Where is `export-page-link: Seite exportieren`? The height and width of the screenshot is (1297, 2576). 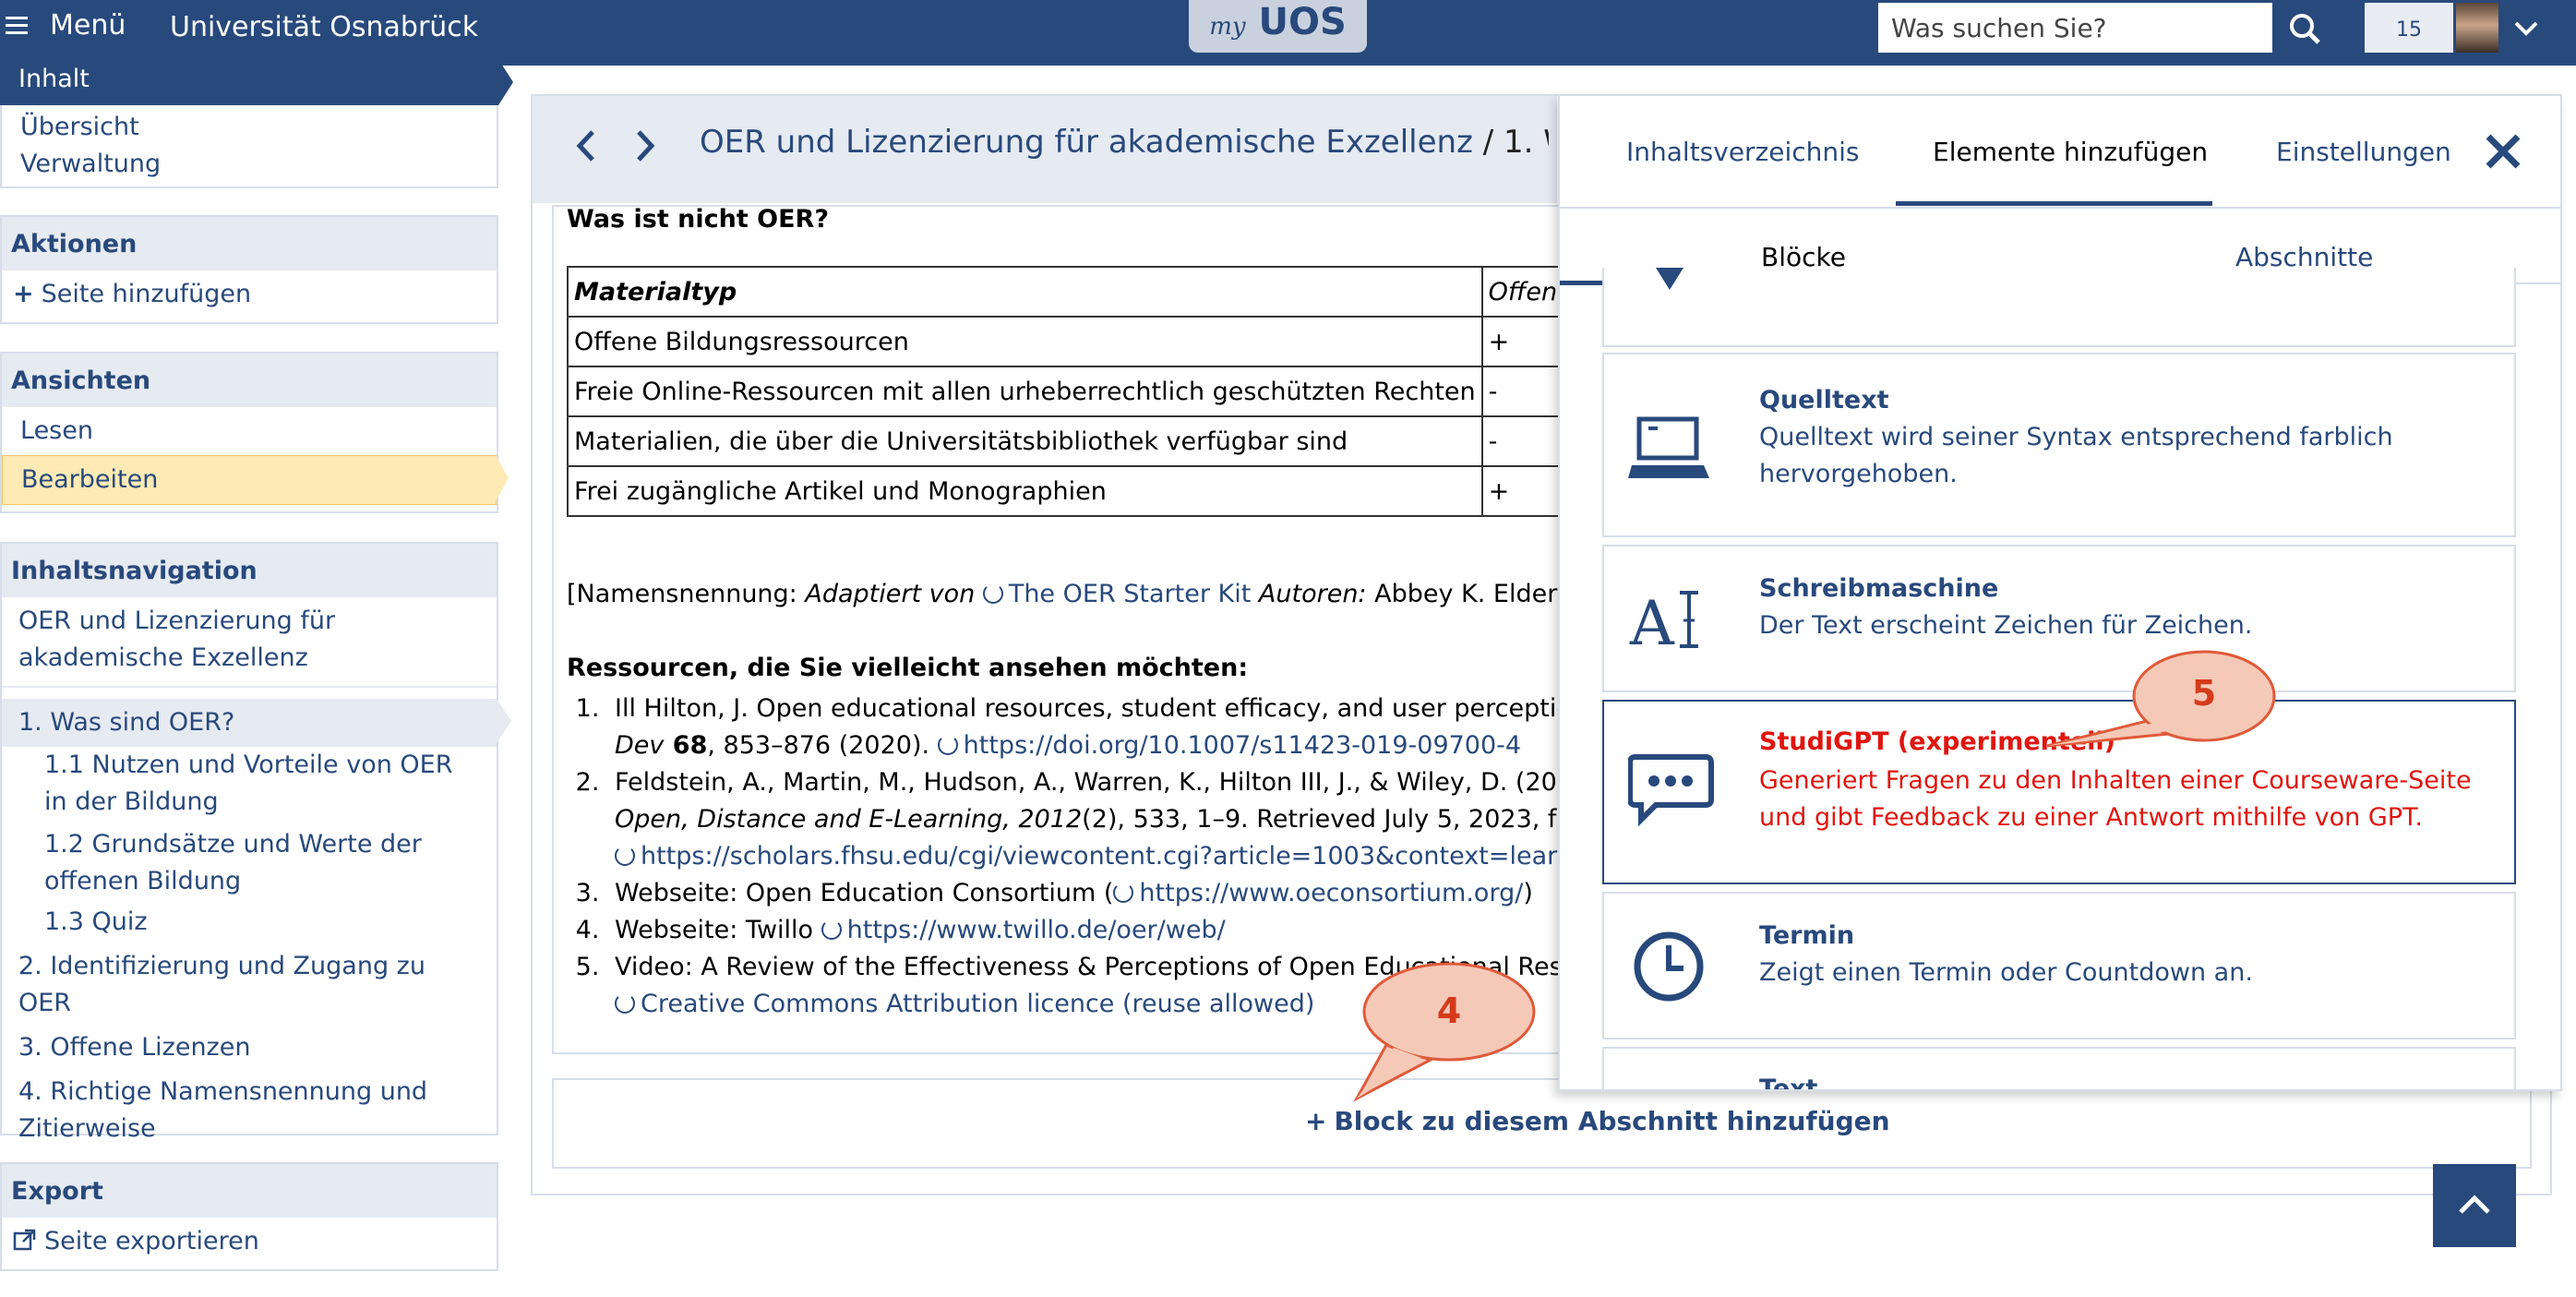 export-page-link: Seite exportieren is located at coordinates (250, 1242).